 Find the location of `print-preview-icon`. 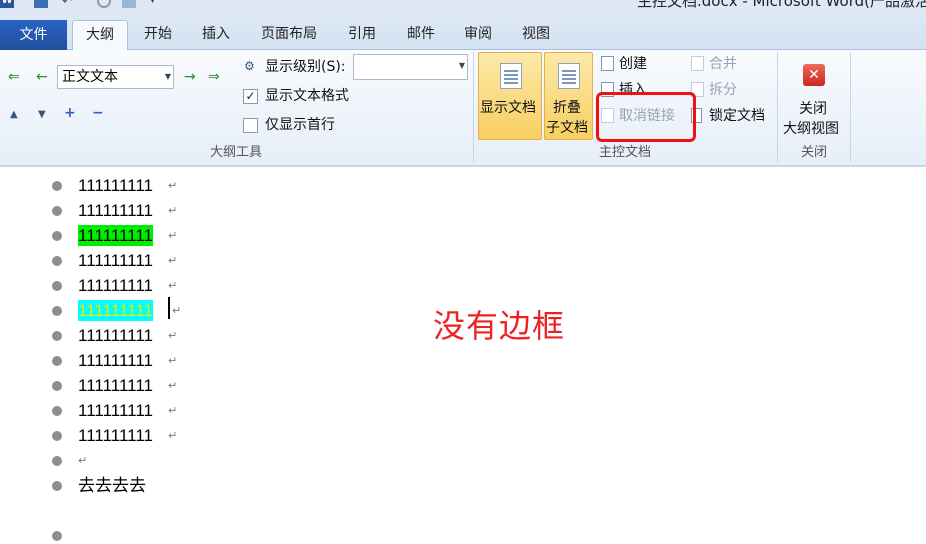

print-preview-icon is located at coordinates (129, 4).